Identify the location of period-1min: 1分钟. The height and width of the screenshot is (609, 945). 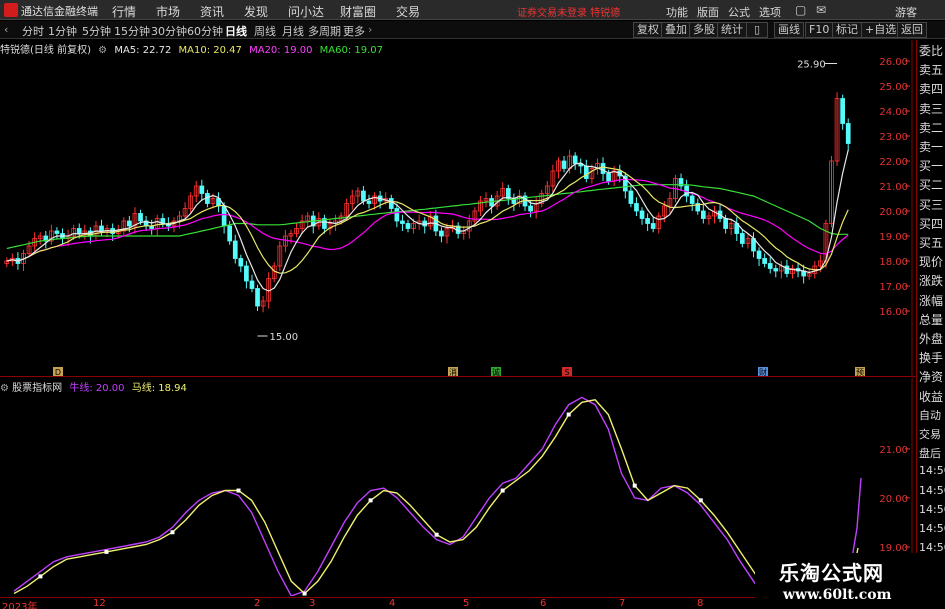
(62, 31).